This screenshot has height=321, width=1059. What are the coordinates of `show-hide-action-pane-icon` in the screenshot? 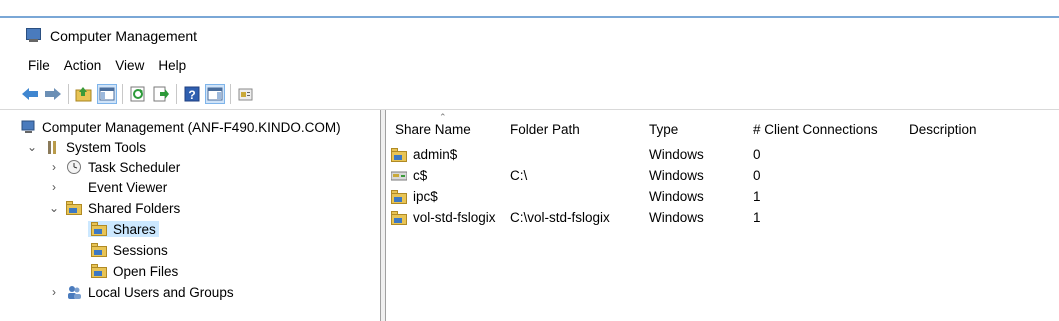 It's located at (215, 94).